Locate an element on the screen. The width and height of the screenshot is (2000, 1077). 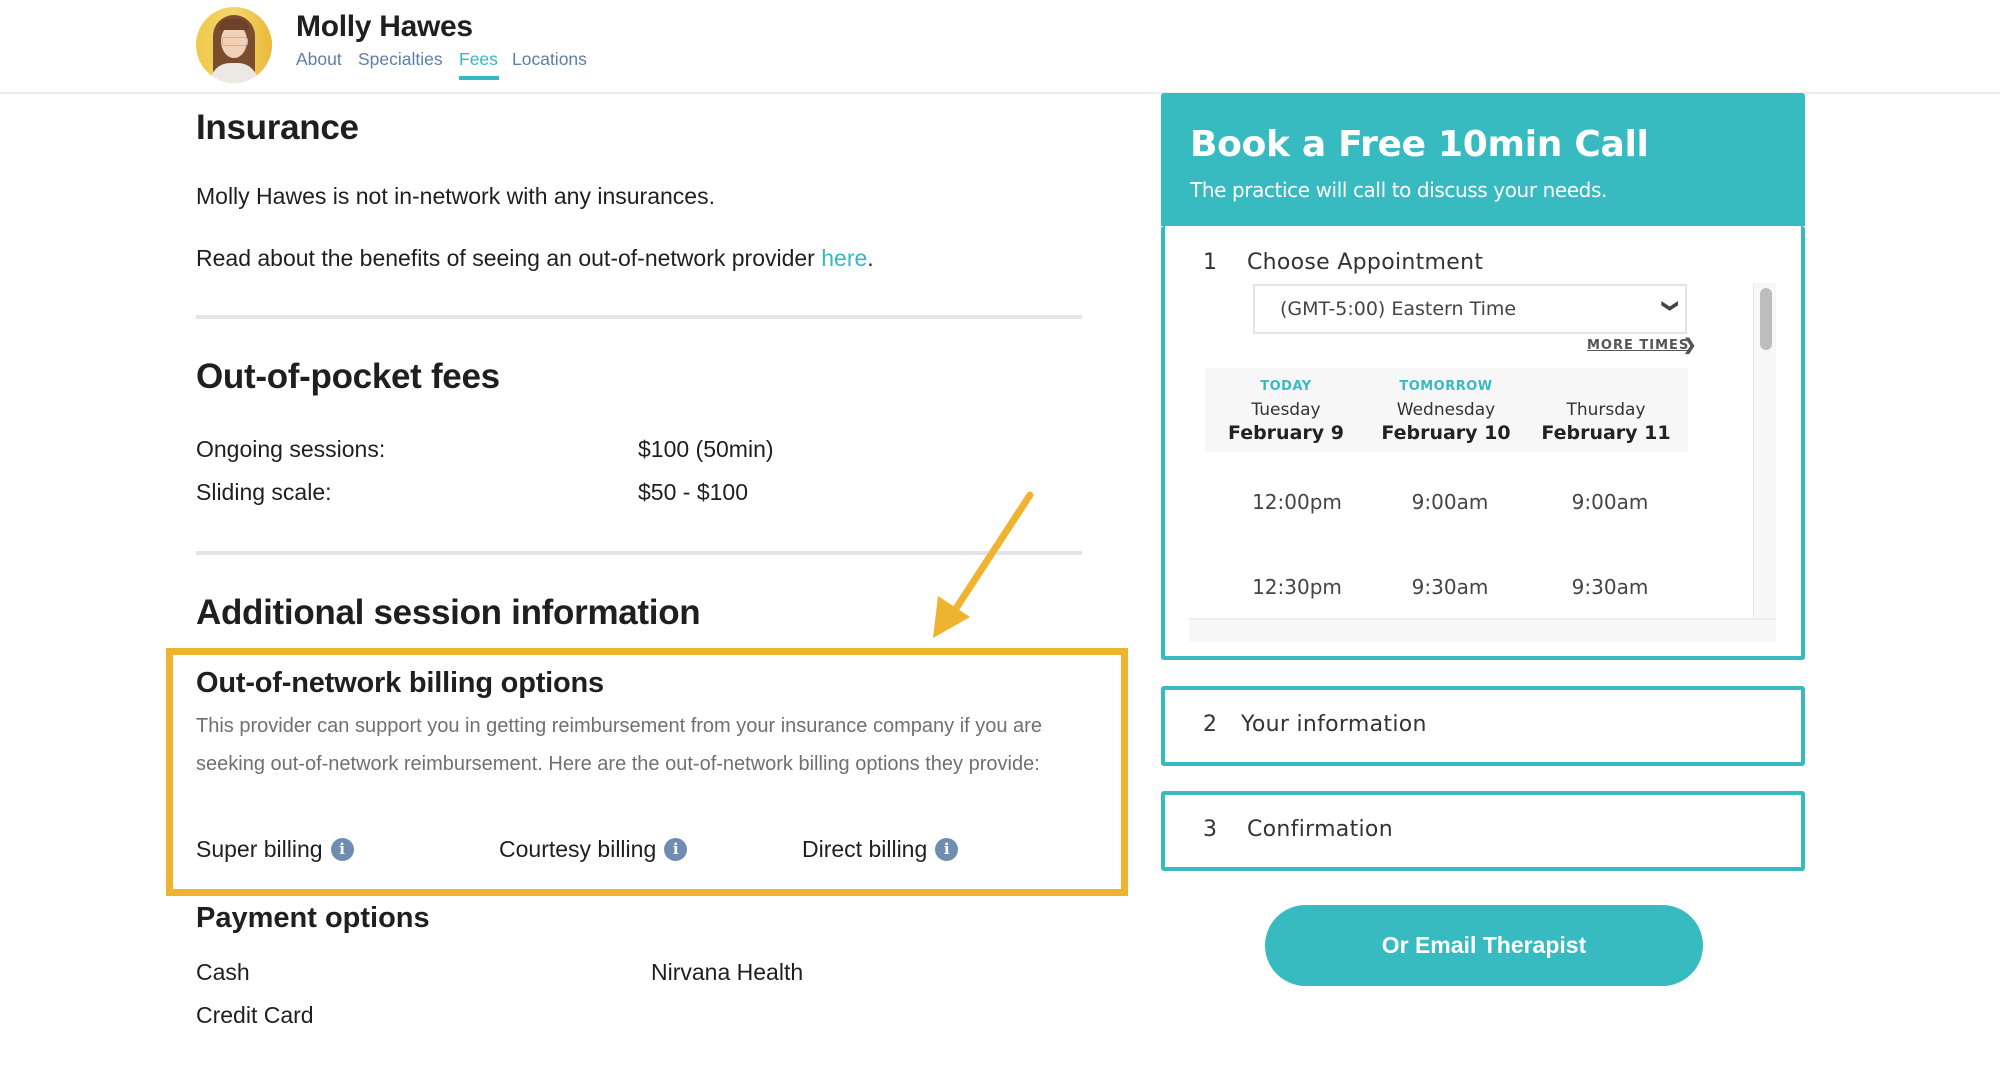
additional-info-heading: Additional session information is located at coordinates (448, 612).